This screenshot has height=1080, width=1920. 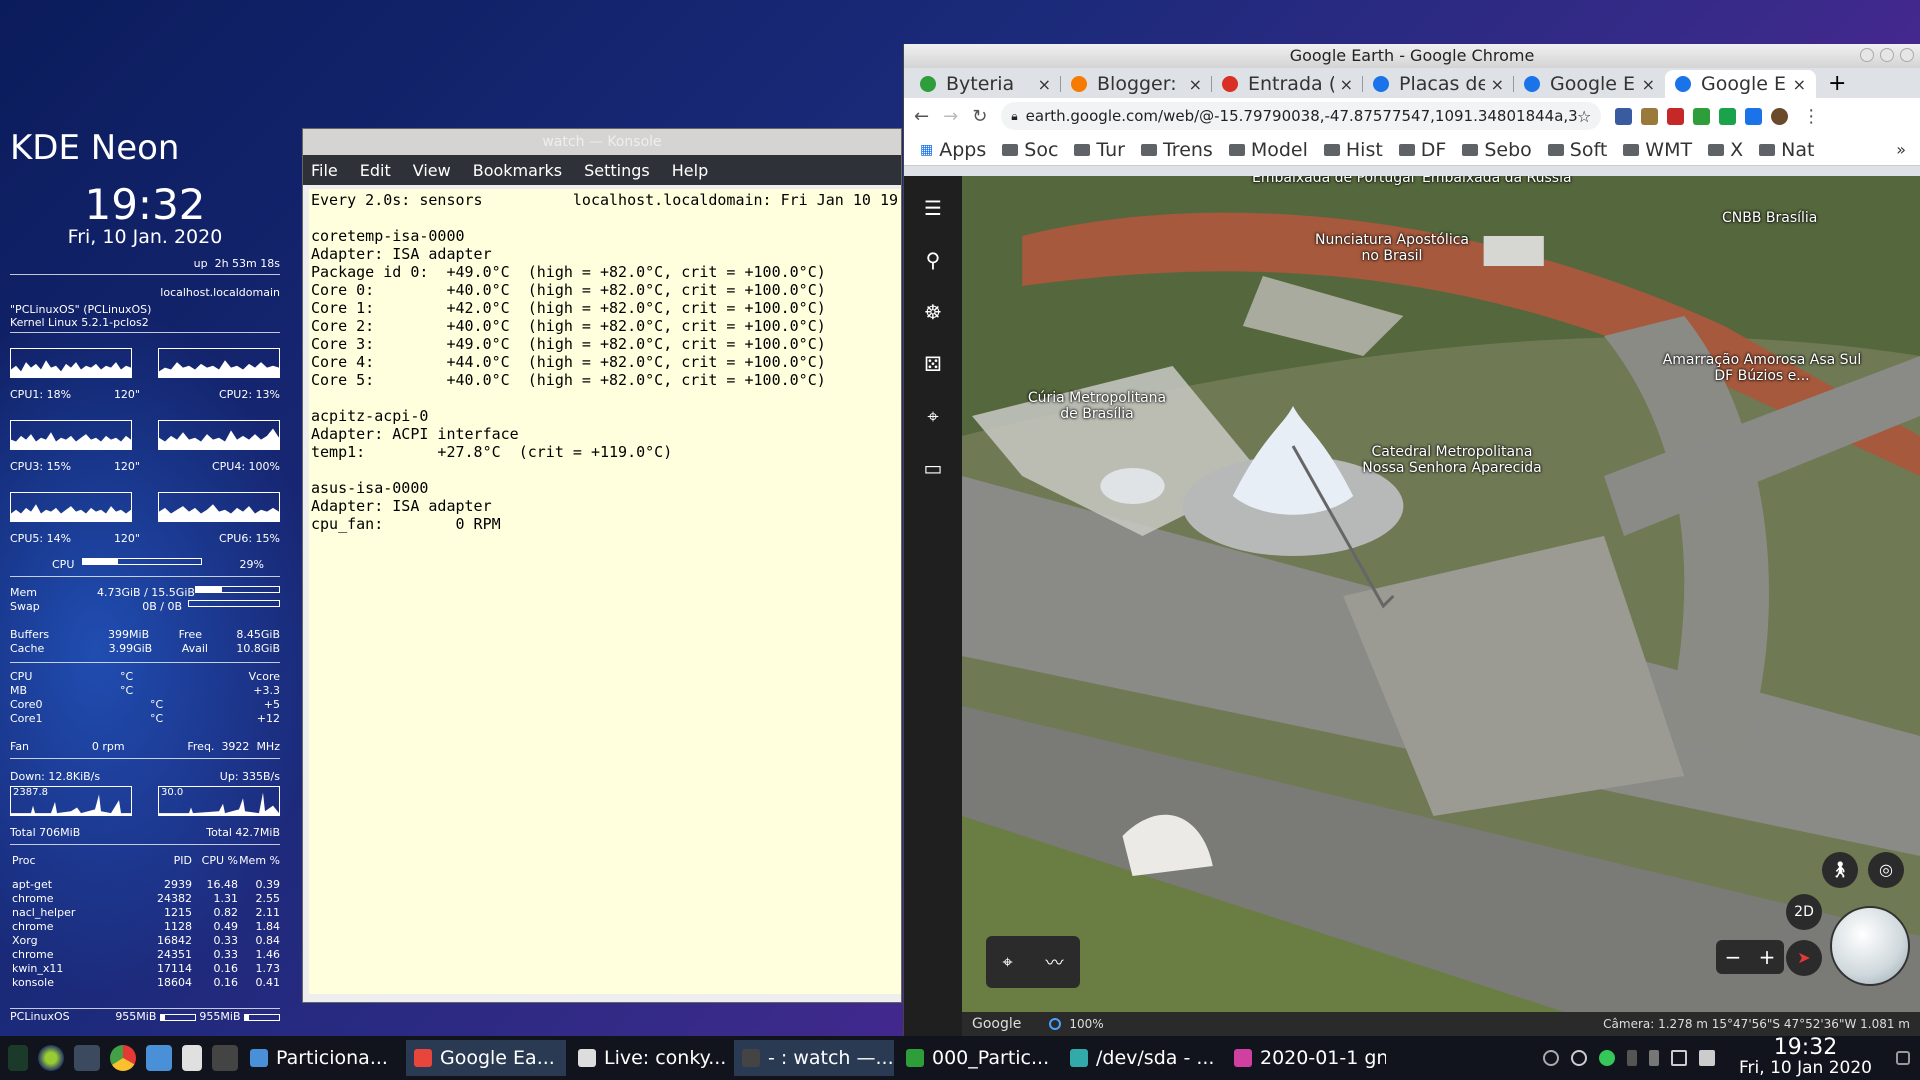 What do you see at coordinates (1767, 957) in the screenshot?
I see `zoom-in-button: +` at bounding box center [1767, 957].